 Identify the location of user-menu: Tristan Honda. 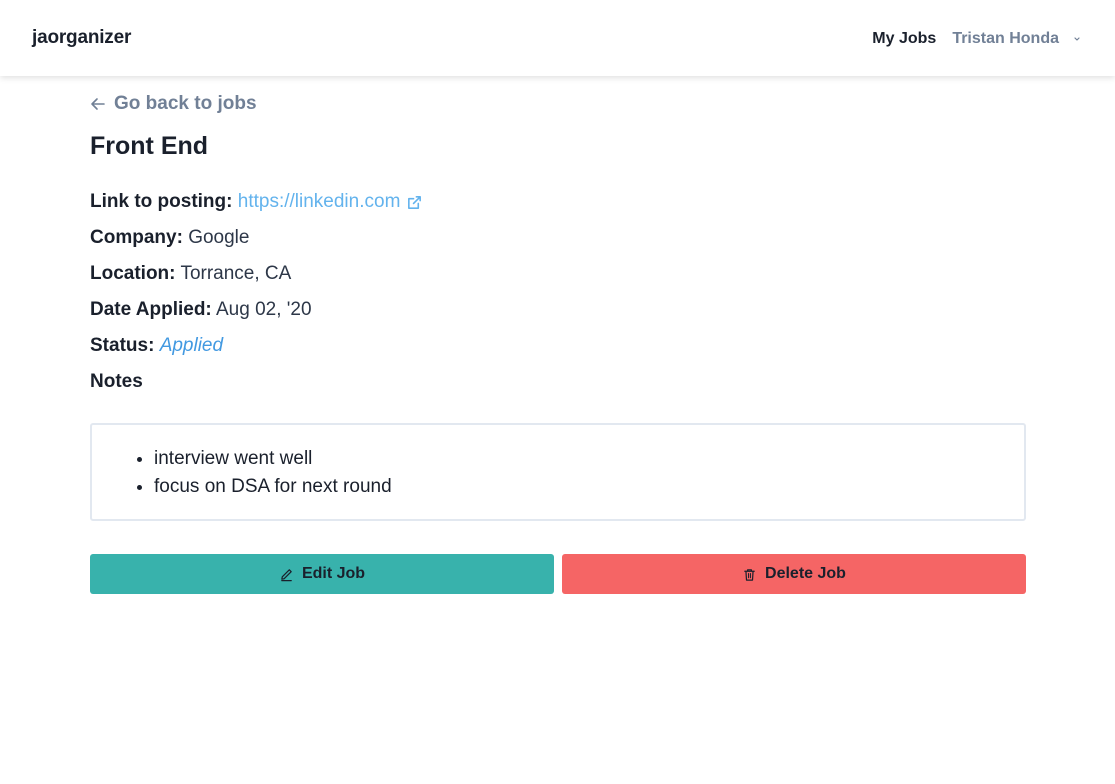
(1017, 39).